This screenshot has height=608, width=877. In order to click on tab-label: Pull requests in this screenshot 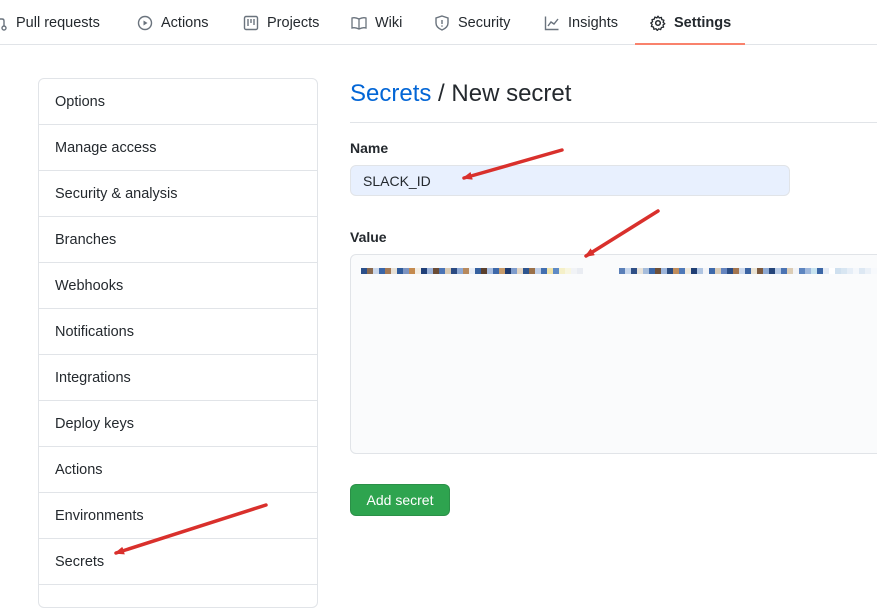, I will do `click(58, 22)`.